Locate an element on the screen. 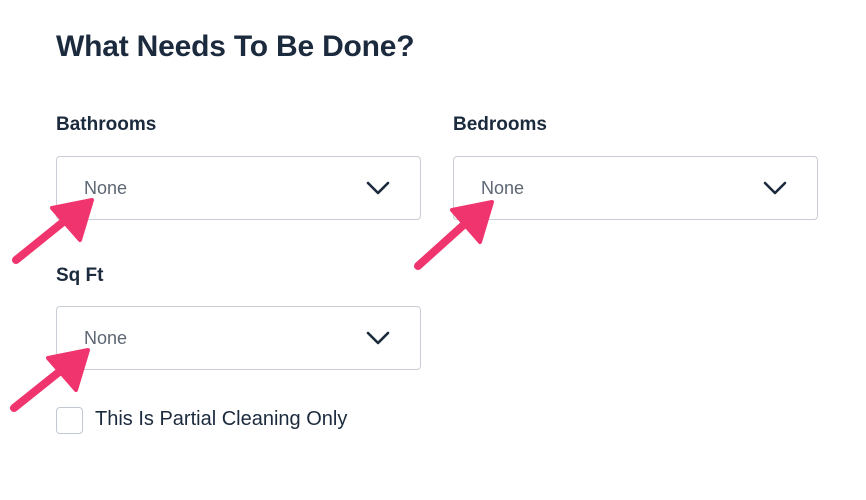 This screenshot has width=866, height=500. bathrooms-label: Bathrooms is located at coordinates (106, 124).